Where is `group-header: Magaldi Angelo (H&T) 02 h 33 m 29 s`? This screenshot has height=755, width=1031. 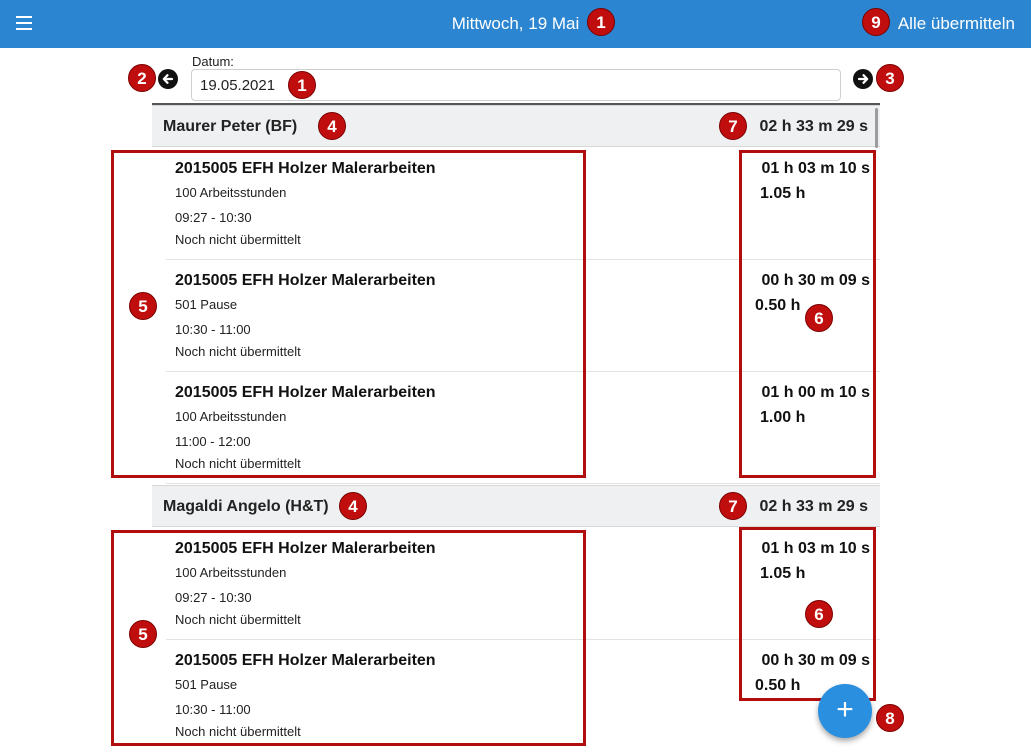 group-header: Magaldi Angelo (H&T) 02 h 33 m 29 s is located at coordinates (516, 506).